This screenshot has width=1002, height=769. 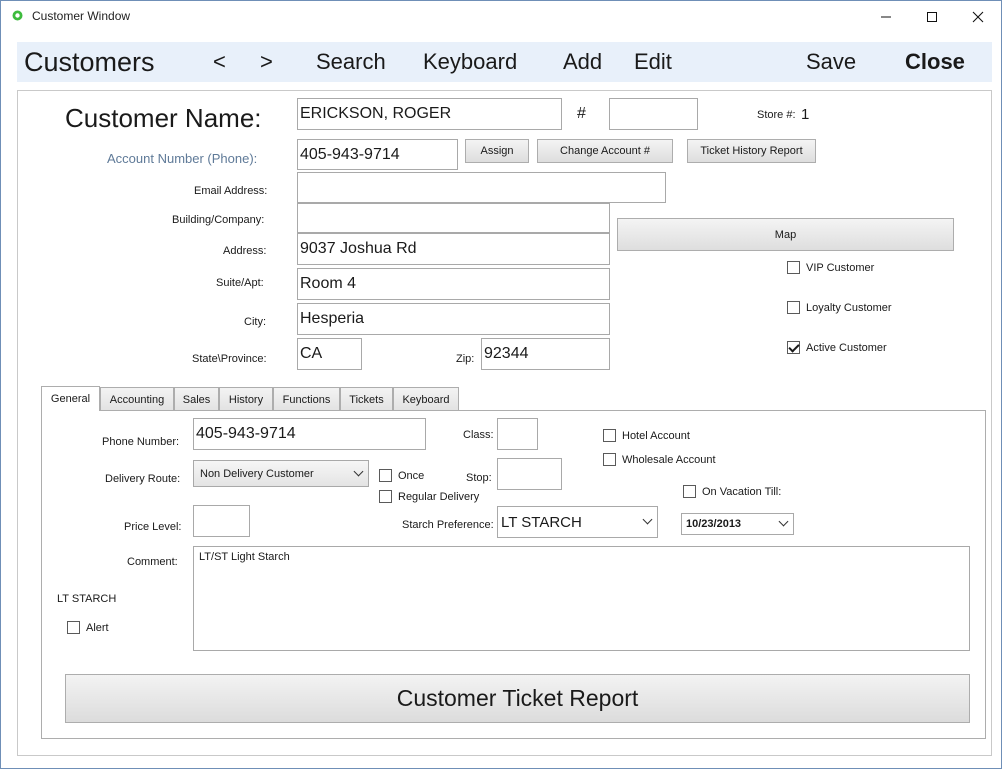 I want to click on loyalty-customer-checkbox, so click(x=793, y=307).